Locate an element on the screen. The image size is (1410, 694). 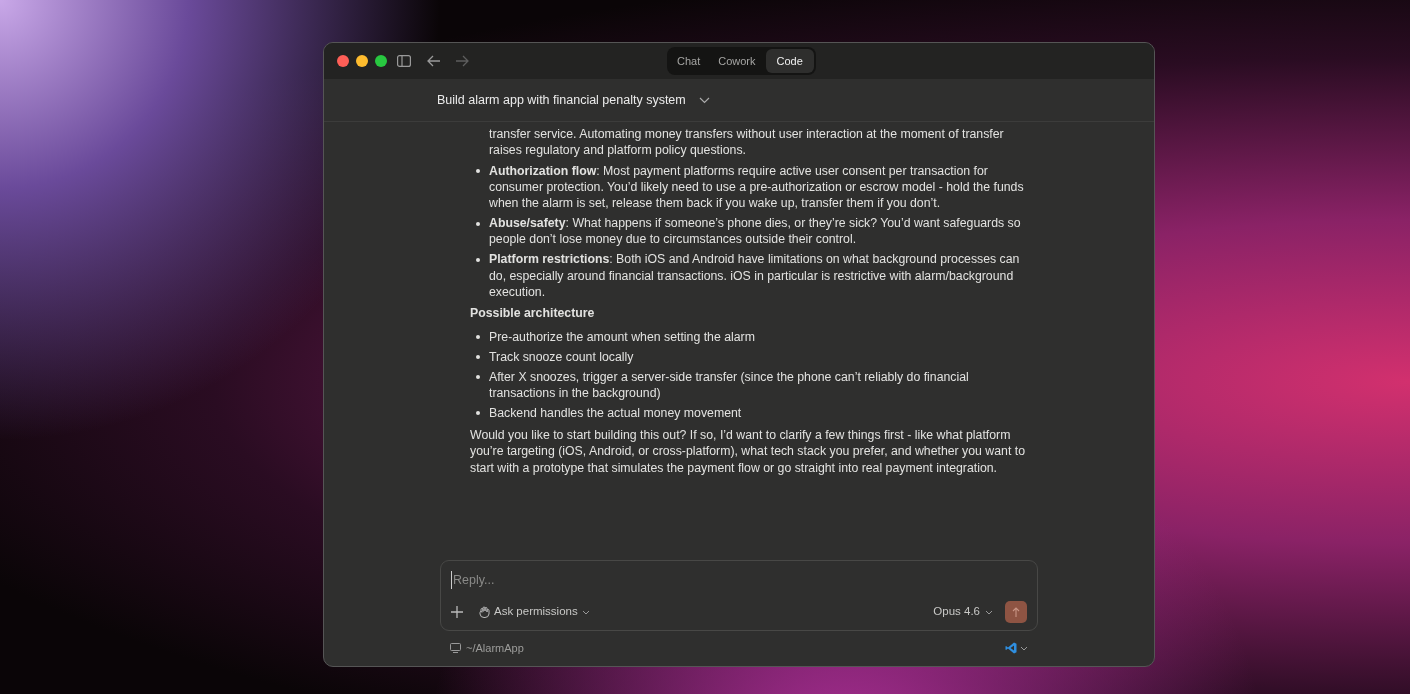
send-button is located at coordinates (1016, 612).